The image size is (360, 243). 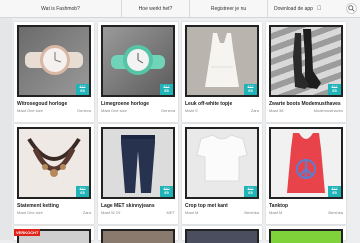 I want to click on nav-link-register: Registreer je nu, so click(x=229, y=8).